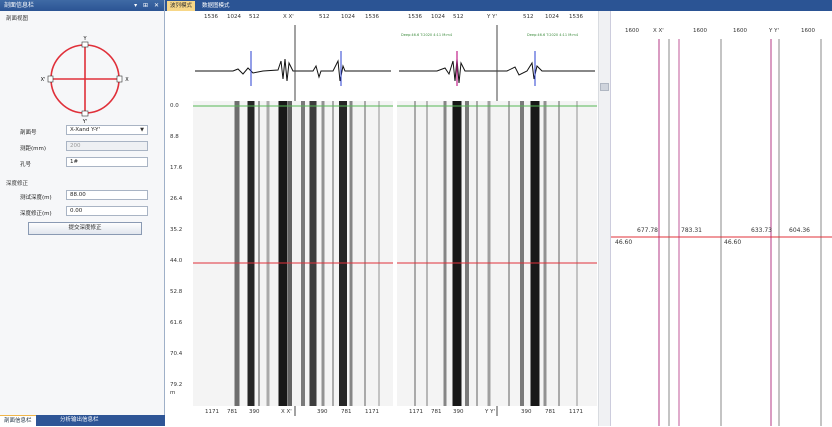 The height and width of the screenshot is (427, 832). I want to click on field-label-distance: 测距(mm), so click(33, 149).